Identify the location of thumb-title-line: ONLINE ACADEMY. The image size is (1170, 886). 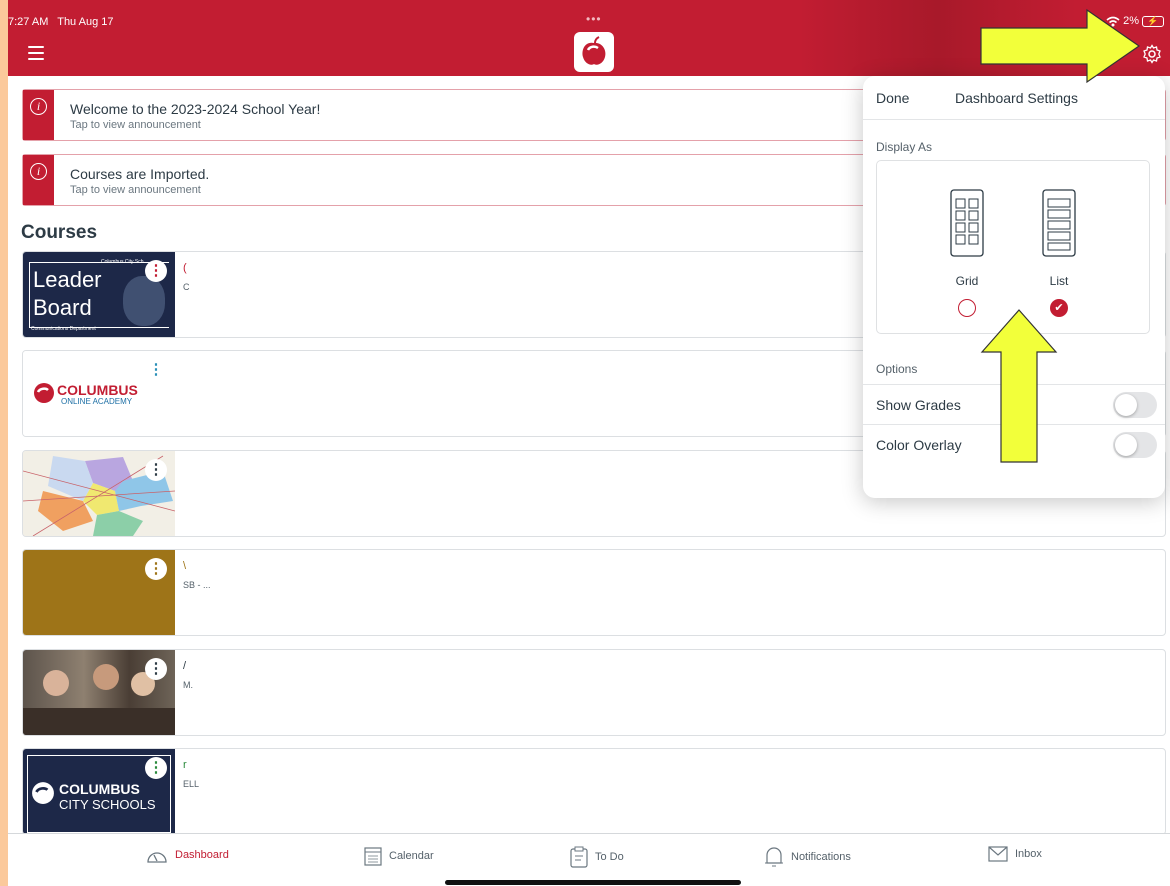
(97, 401).